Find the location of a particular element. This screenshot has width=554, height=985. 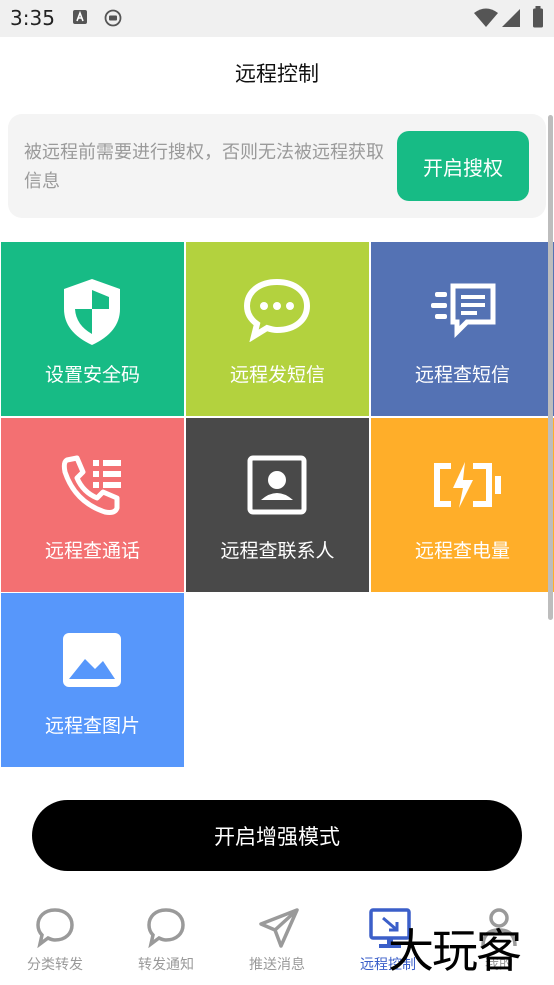

nav-item-push-message: 推送消息 is located at coordinates (277, 944).